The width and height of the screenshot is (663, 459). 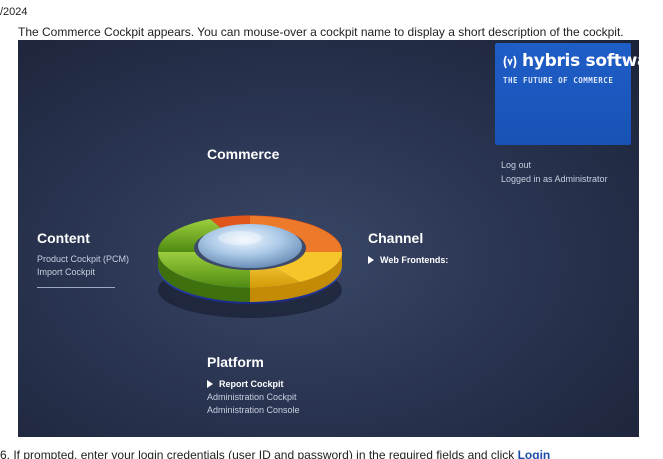 I want to click on cockpit-wheel-graphic, so click(x=250, y=266).